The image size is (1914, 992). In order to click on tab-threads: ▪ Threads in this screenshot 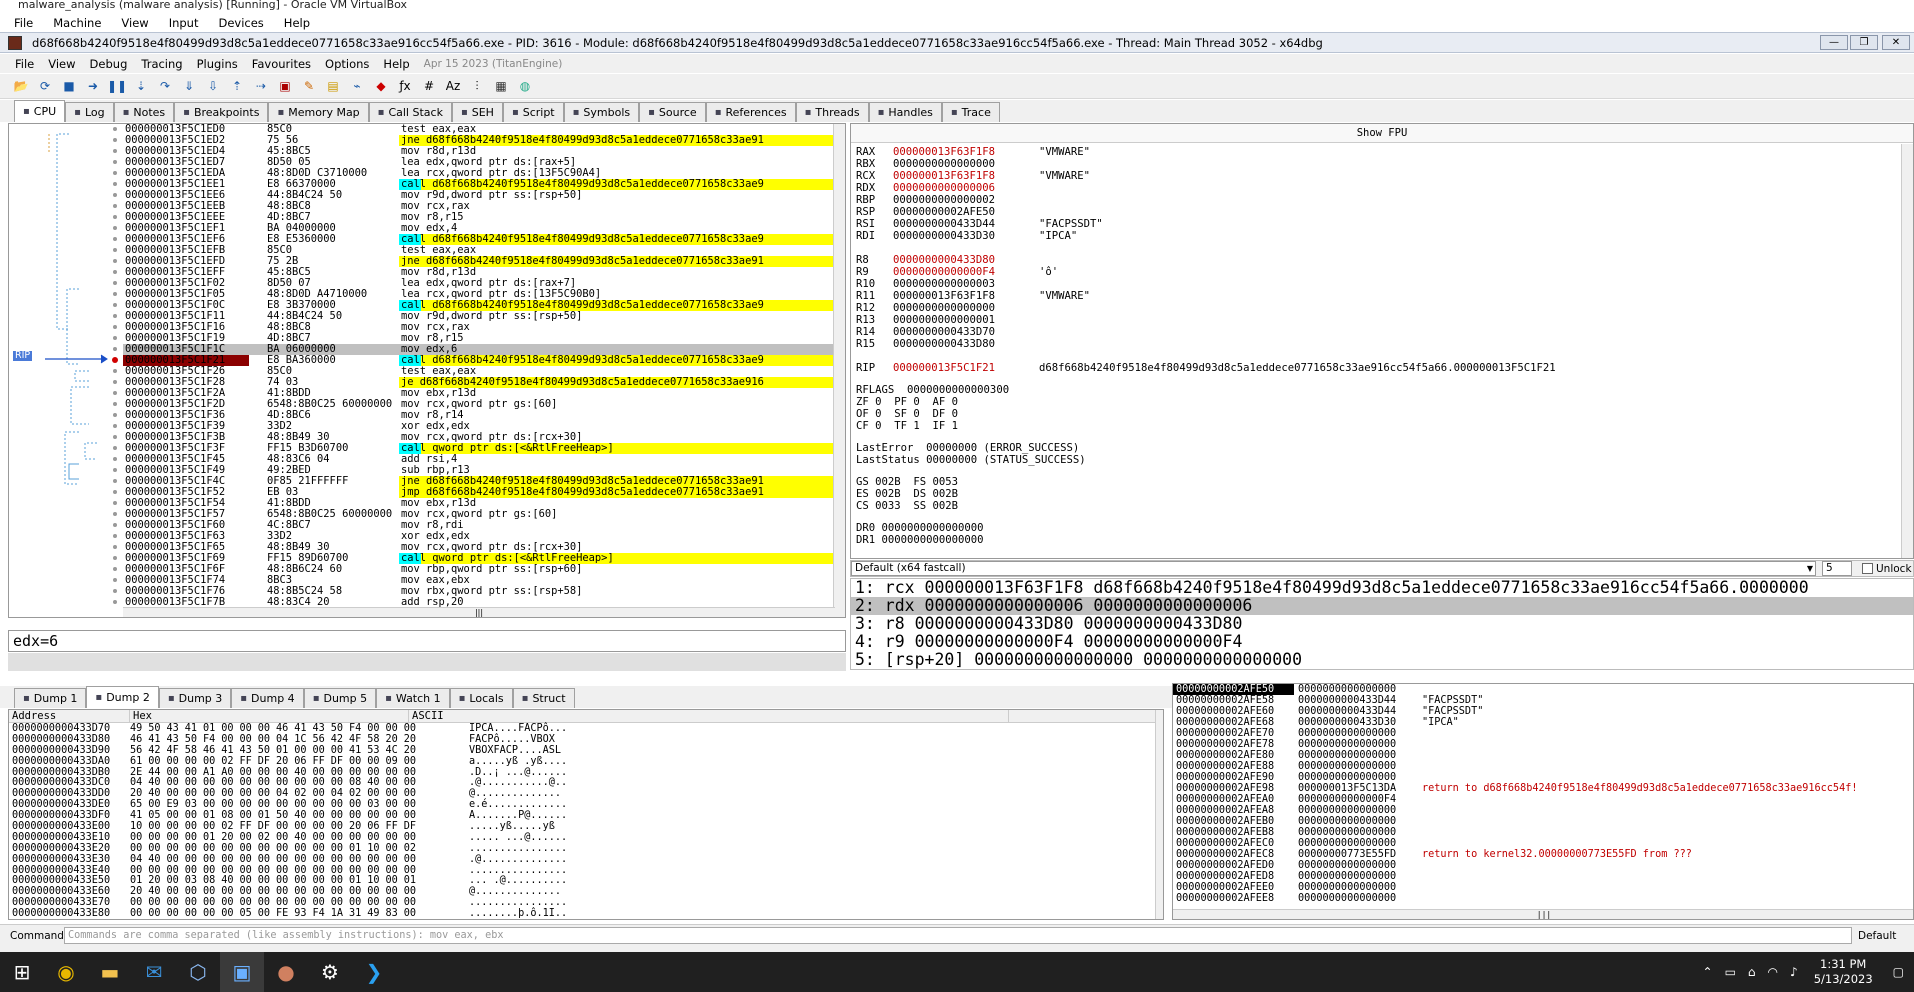, I will do `click(832, 112)`.